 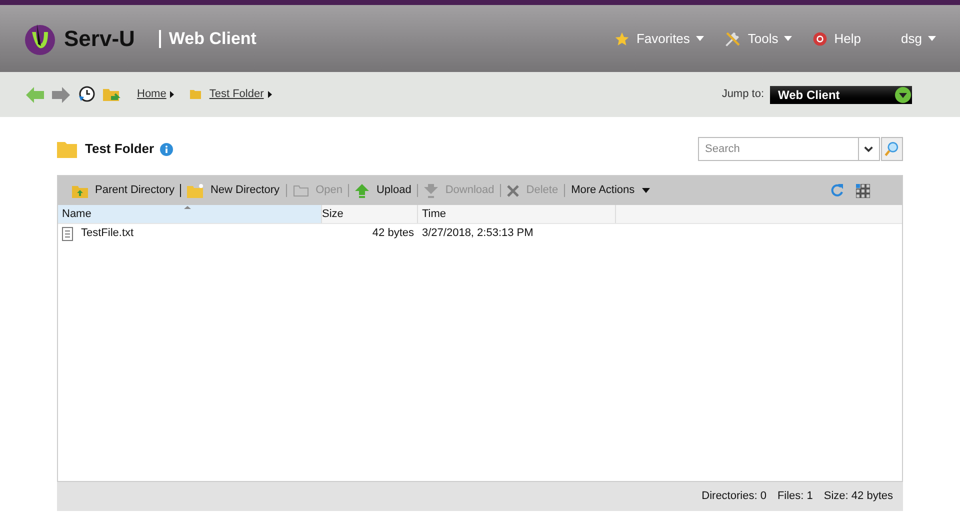 I want to click on toolbar-button: More Actions, so click(x=610, y=190).